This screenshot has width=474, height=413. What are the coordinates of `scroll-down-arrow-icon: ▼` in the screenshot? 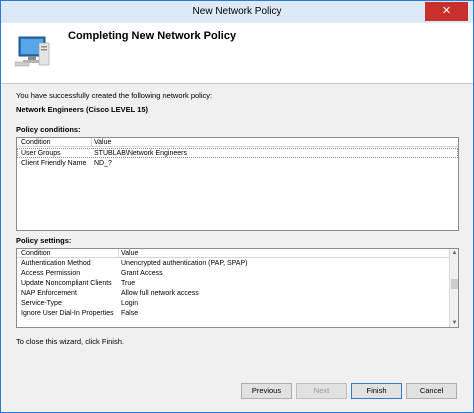 It's located at (454, 323).